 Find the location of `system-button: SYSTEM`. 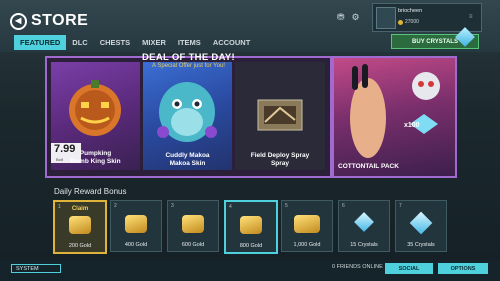

system-button: SYSTEM is located at coordinates (36, 268).